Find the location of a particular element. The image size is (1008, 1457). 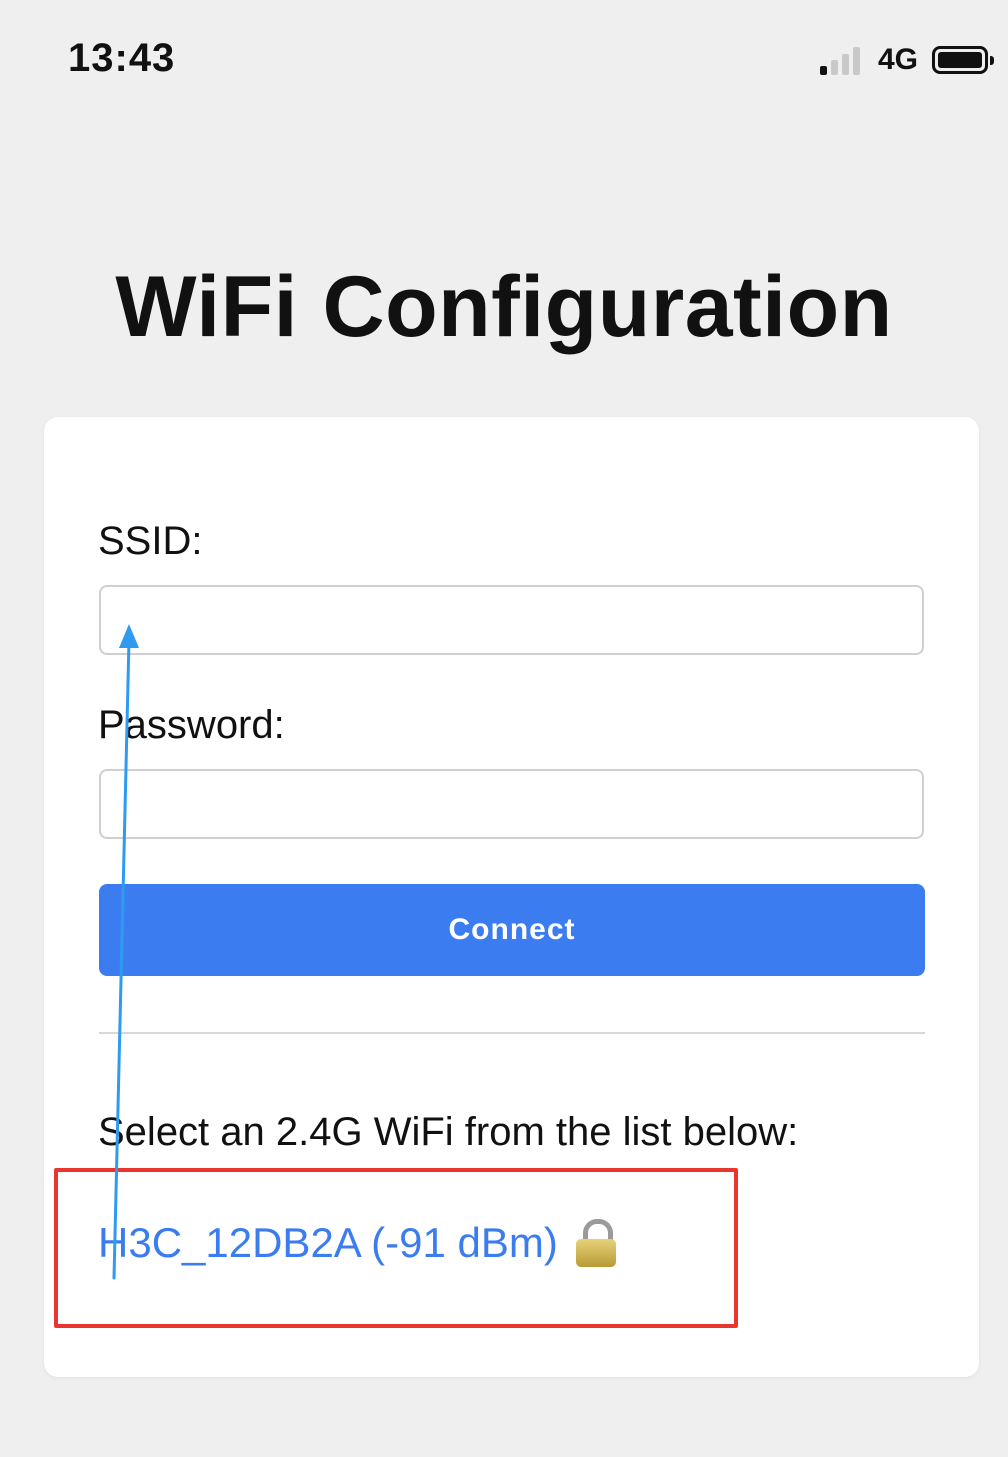

status-bar: 13:43 4G is located at coordinates (504, 60).